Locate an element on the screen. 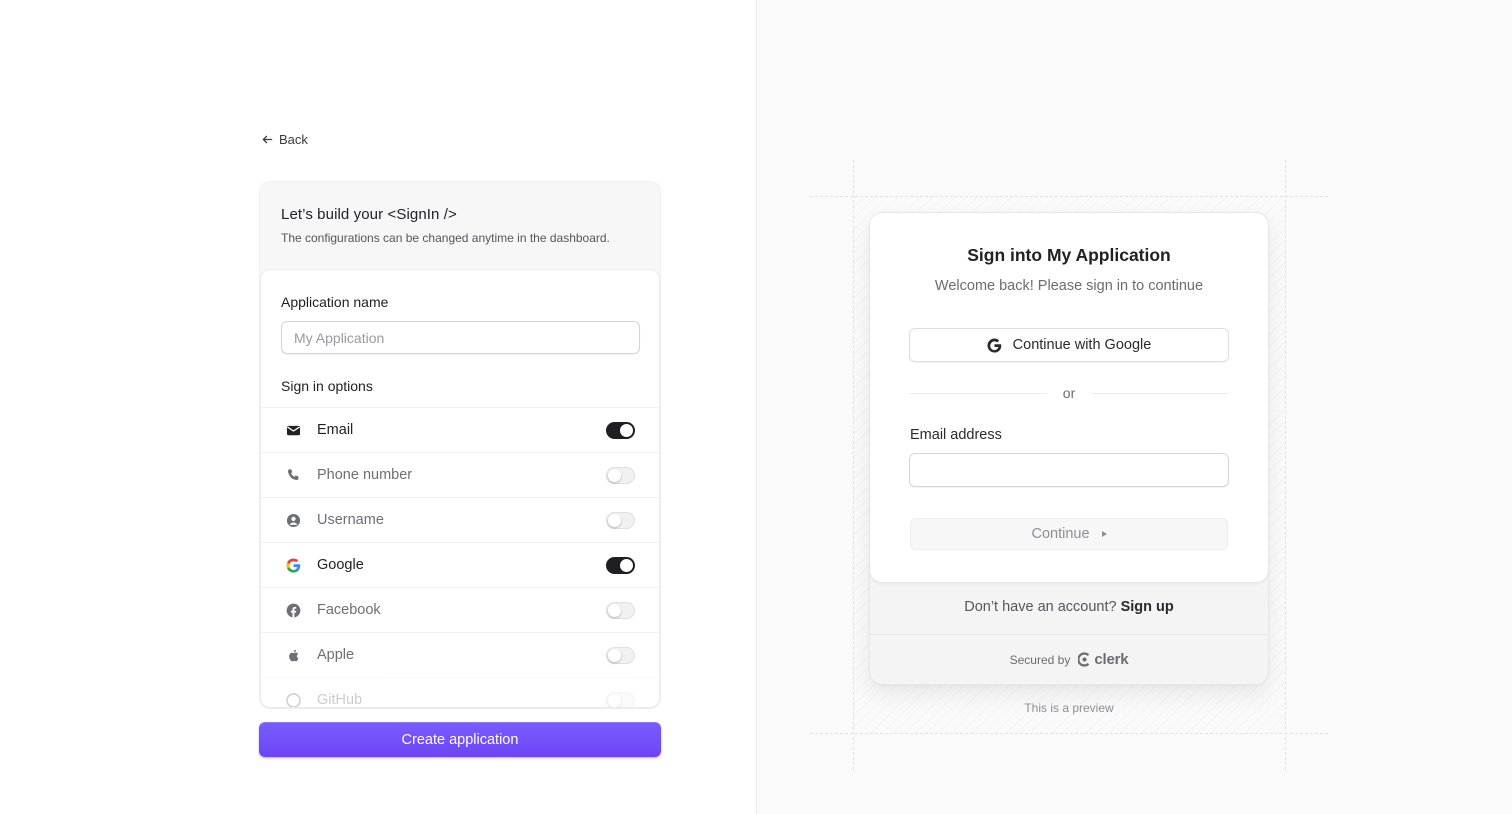 The height and width of the screenshot is (814, 1512). google-toggle is located at coordinates (620, 565).